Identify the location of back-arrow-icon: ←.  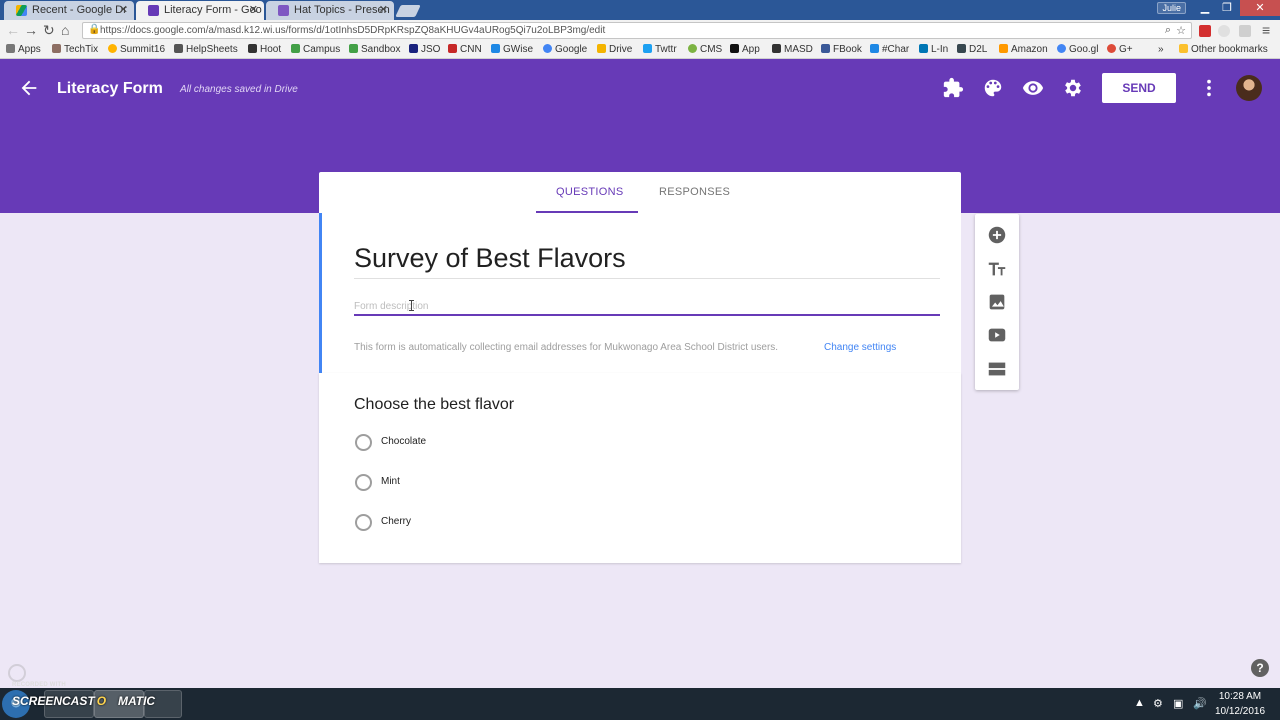
(13, 30).